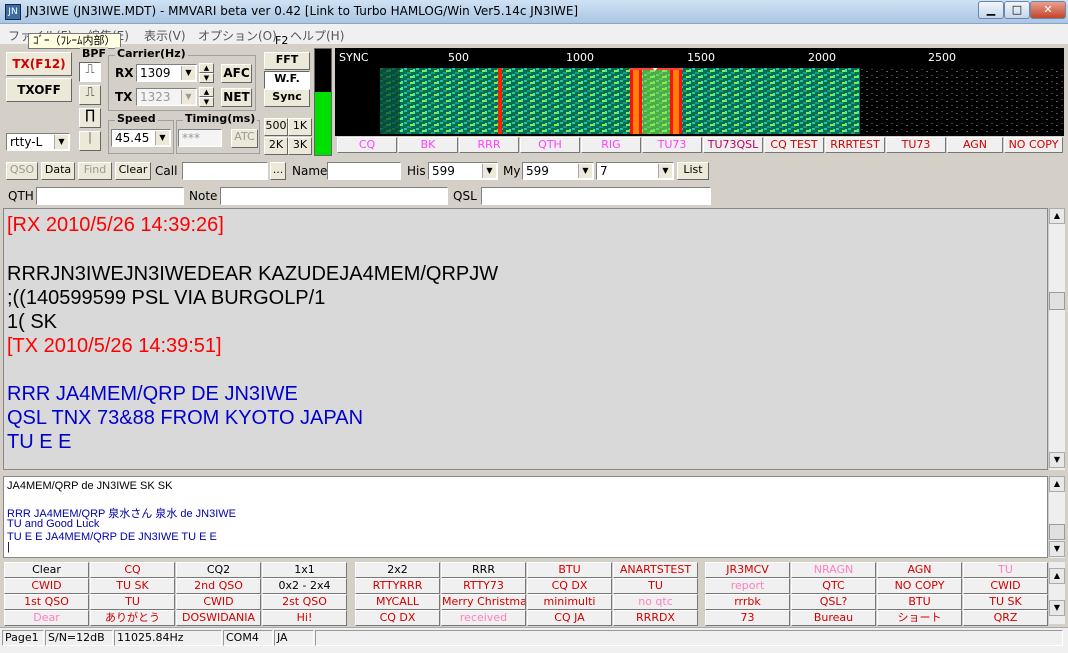 The width and height of the screenshot is (1068, 653). Describe the element at coordinates (166, 73) in the screenshot. I see `rx-carrier-field: 1309 ▼` at that location.